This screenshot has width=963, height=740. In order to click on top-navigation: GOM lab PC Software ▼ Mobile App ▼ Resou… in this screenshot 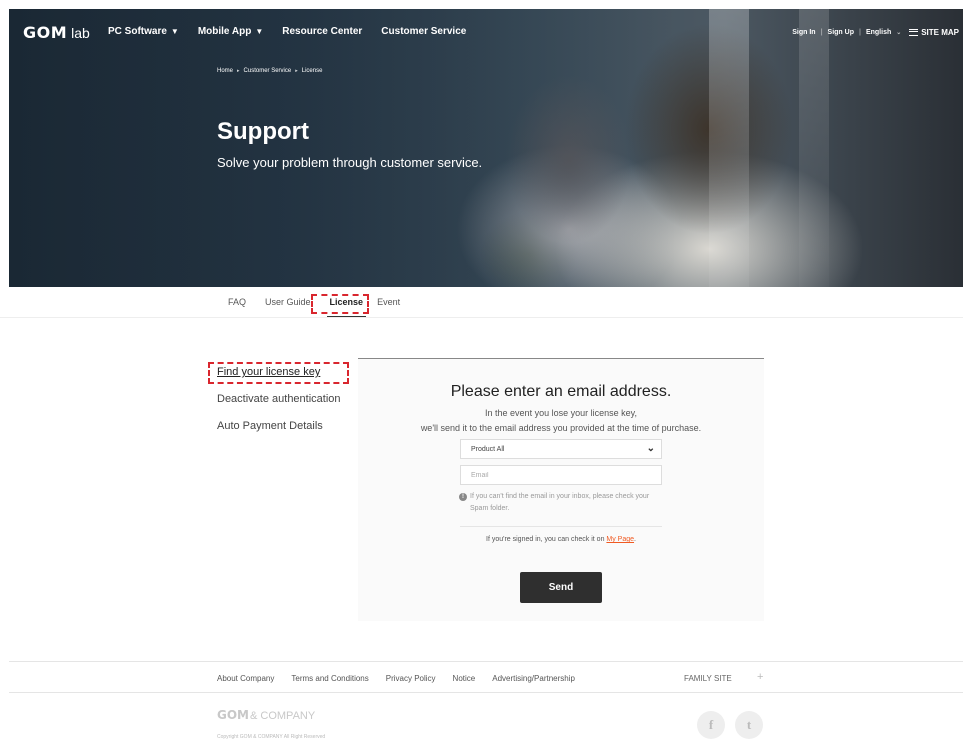, I will do `click(486, 32)`.